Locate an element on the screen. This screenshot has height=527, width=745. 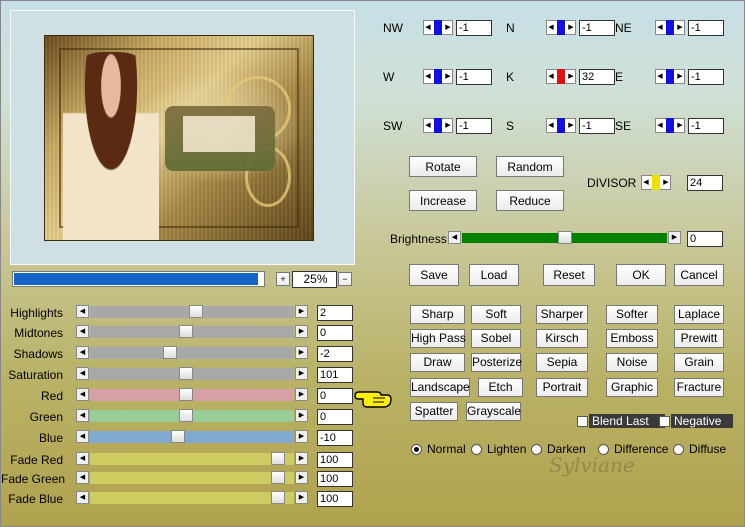
zoom-out-button: − is located at coordinates (345, 279).